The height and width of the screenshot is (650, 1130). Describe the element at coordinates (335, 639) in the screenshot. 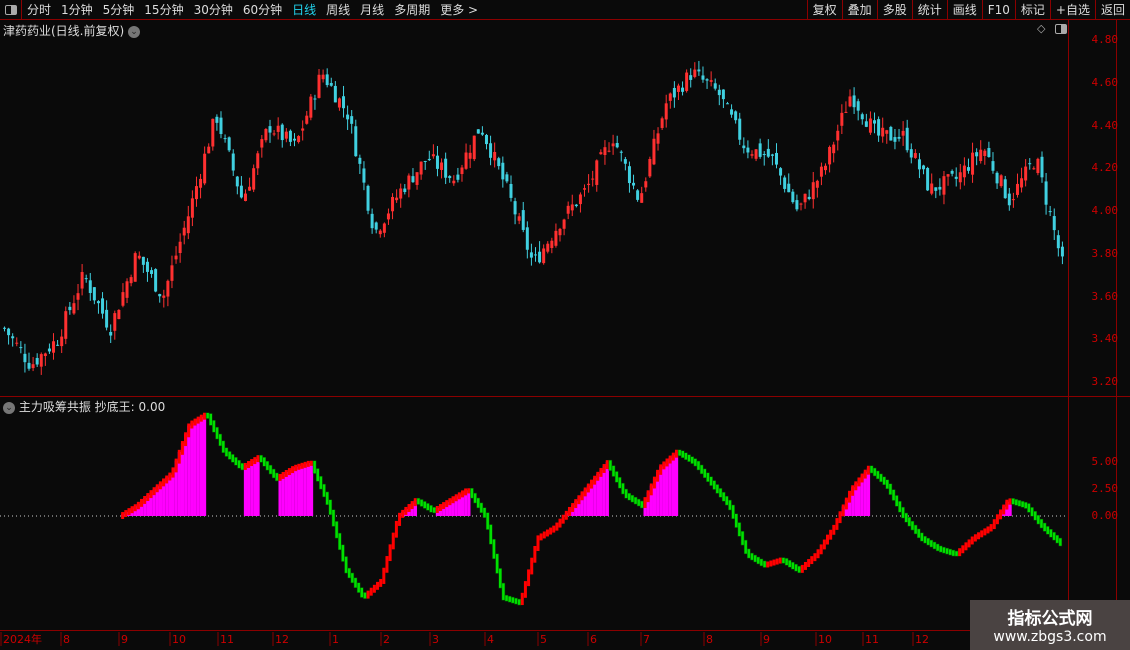

I see `time-tick: 1` at that location.